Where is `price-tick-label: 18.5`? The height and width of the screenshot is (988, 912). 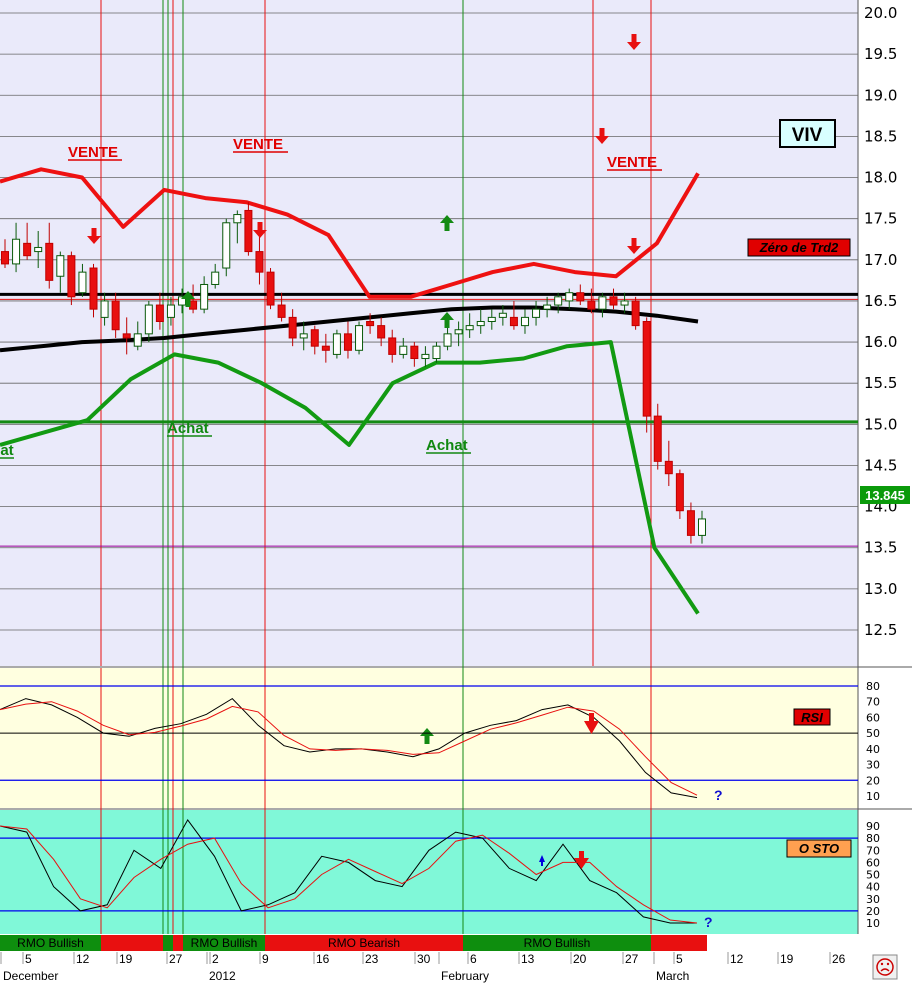
price-tick-label: 18.5 is located at coordinates (880, 136).